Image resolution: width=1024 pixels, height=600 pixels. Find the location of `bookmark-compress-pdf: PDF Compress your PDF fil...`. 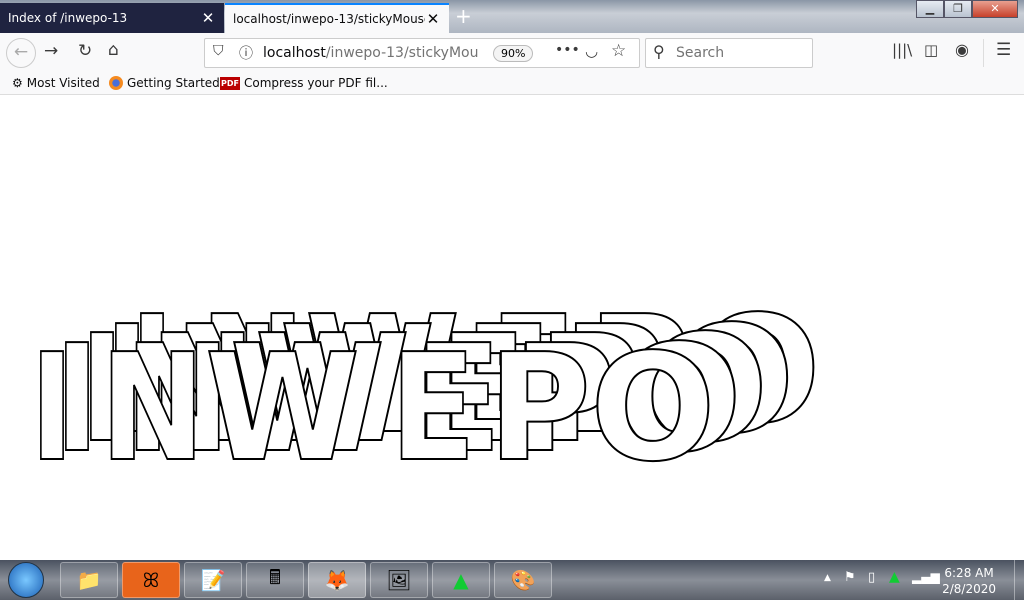

bookmark-compress-pdf: PDF Compress your PDF fil... is located at coordinates (304, 83).